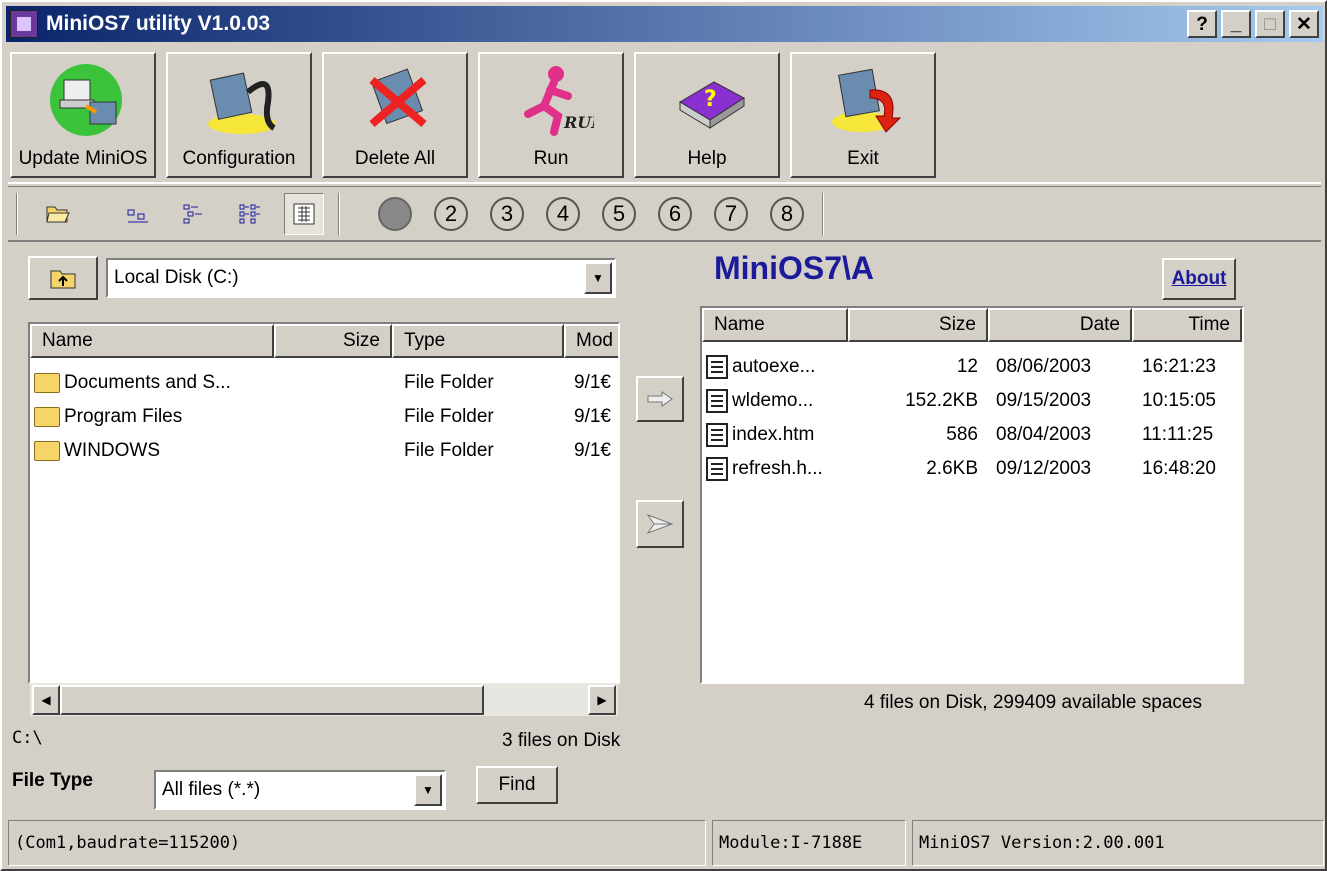 The width and height of the screenshot is (1327, 871). I want to click on delete-all-button: Delete All, so click(395, 115).